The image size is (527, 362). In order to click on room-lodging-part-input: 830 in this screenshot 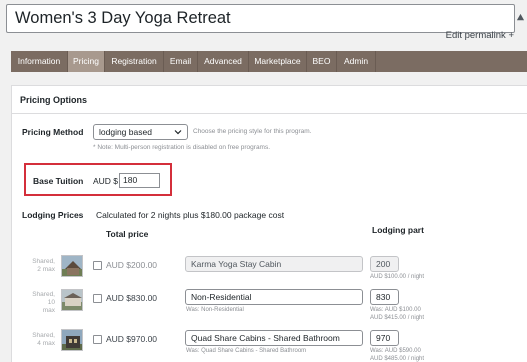, I will do `click(384, 297)`.